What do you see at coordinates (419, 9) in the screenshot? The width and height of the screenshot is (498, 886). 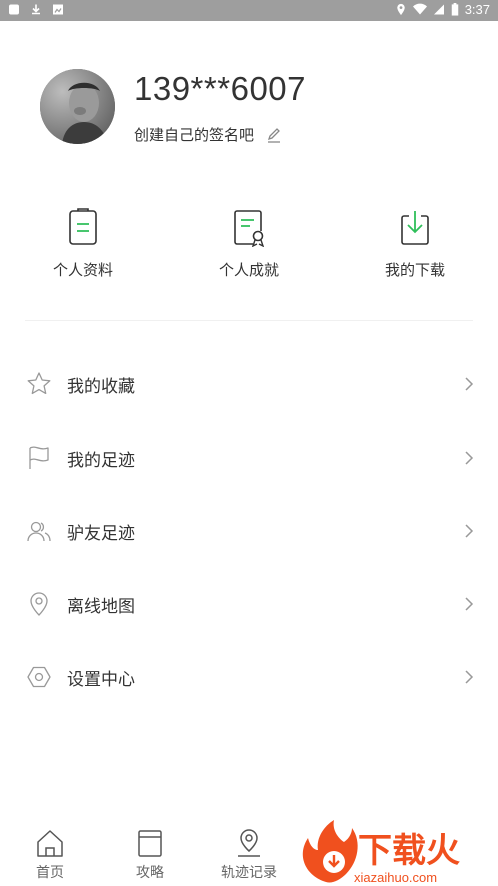 I see `wifi-icon` at bounding box center [419, 9].